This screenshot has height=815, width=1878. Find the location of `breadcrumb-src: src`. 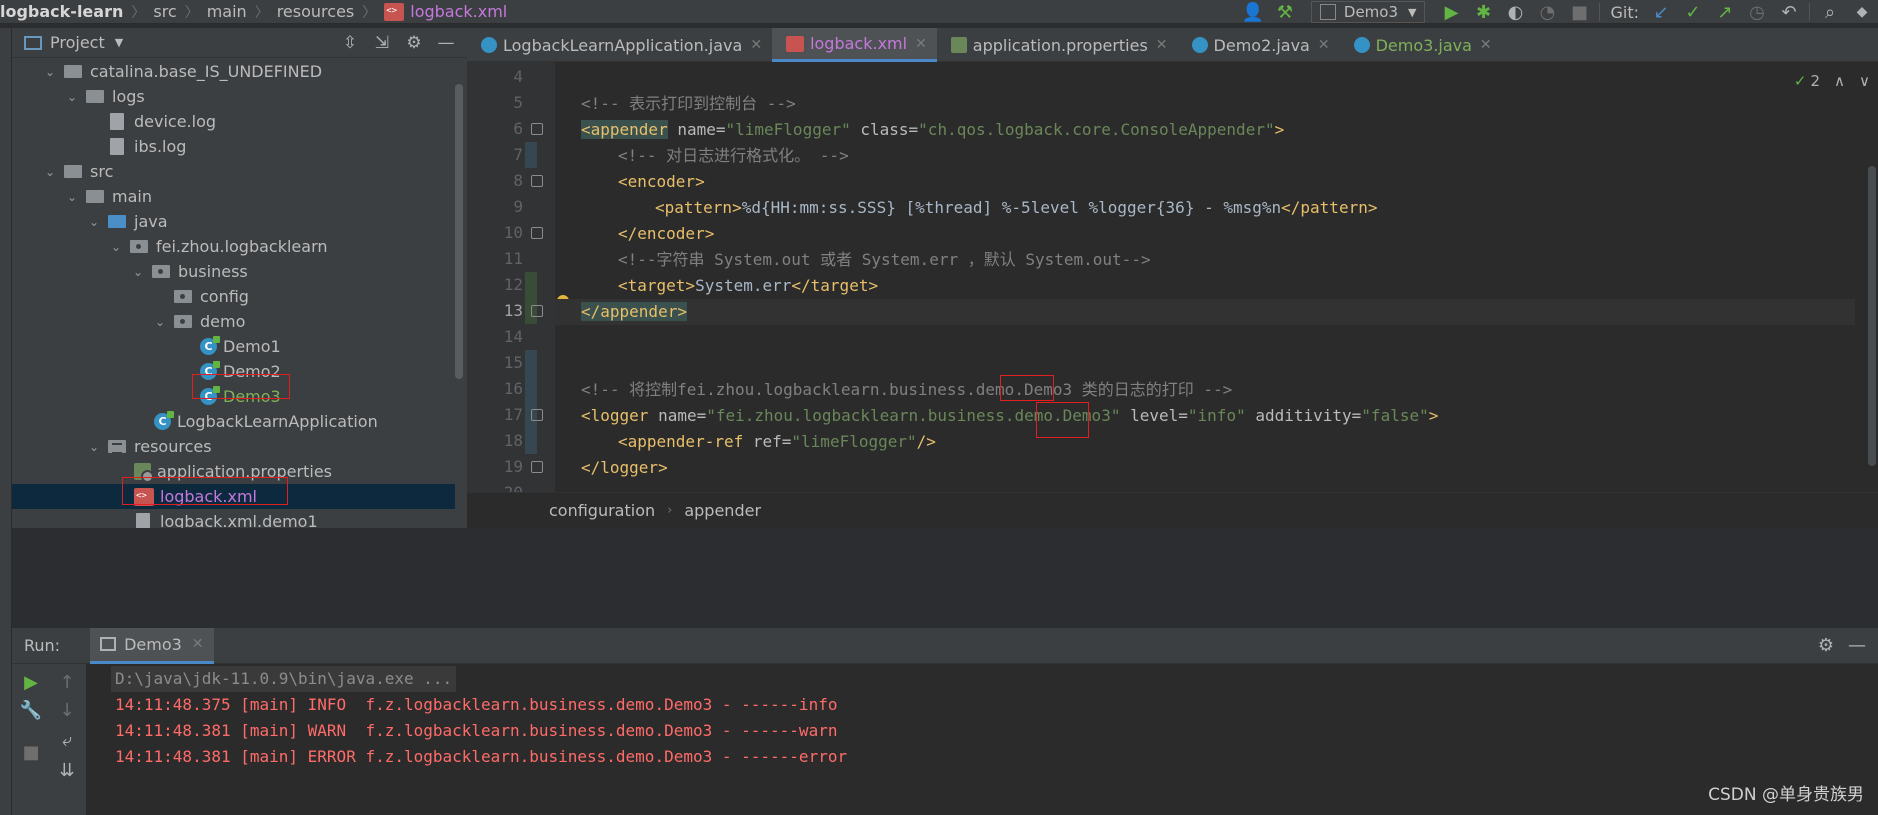

breadcrumb-src: src is located at coordinates (164, 11).